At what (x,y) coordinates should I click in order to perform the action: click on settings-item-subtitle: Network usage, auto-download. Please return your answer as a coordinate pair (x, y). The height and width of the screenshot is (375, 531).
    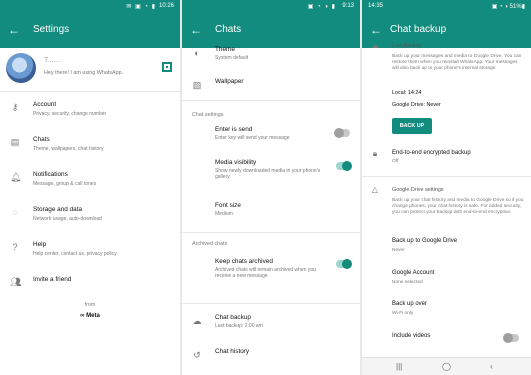
    Looking at the image, I should click on (67, 219).